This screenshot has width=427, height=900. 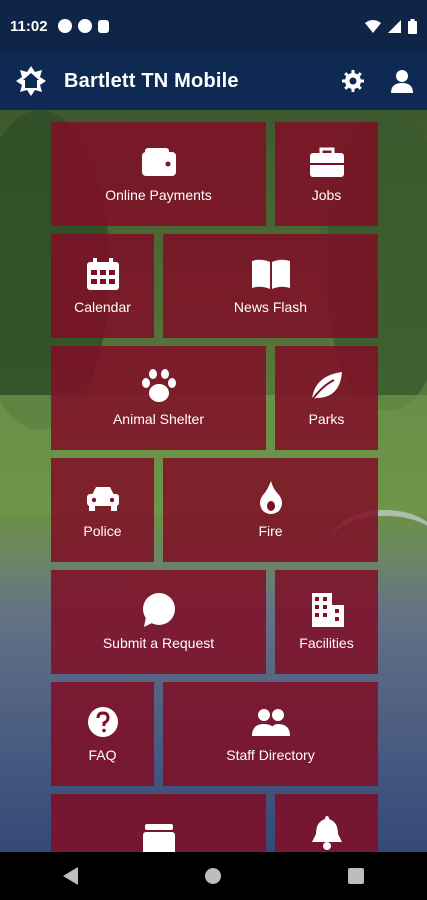 What do you see at coordinates (270, 497) in the screenshot?
I see `flame-icon` at bounding box center [270, 497].